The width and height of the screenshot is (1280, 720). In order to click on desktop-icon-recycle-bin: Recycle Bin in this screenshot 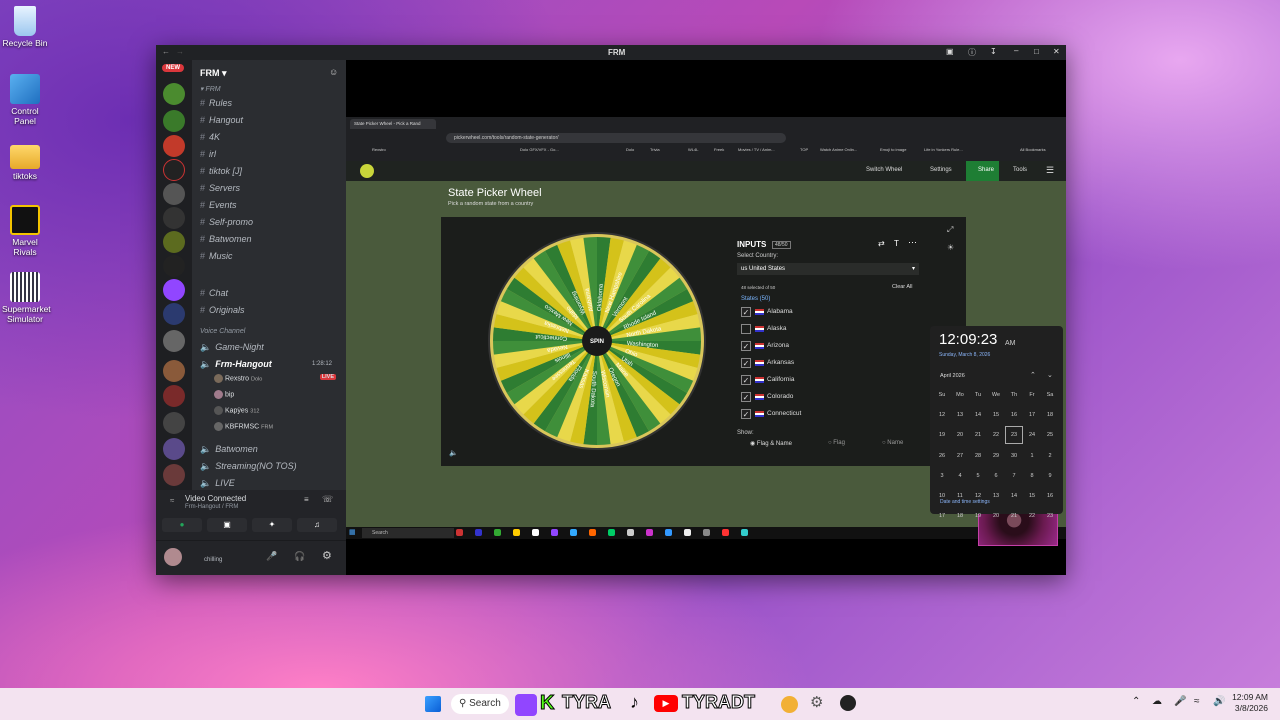, I will do `click(25, 27)`.